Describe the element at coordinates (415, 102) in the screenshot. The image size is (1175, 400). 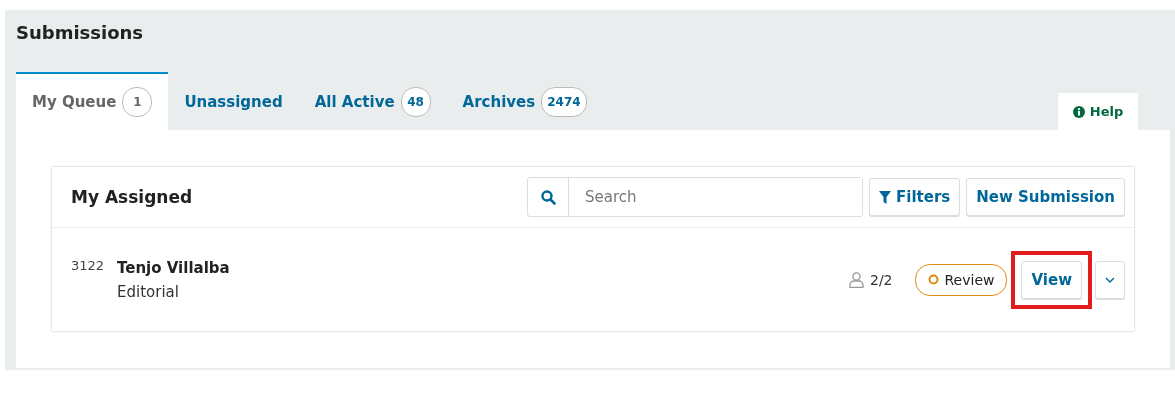
I see `count-badge: 48` at that location.